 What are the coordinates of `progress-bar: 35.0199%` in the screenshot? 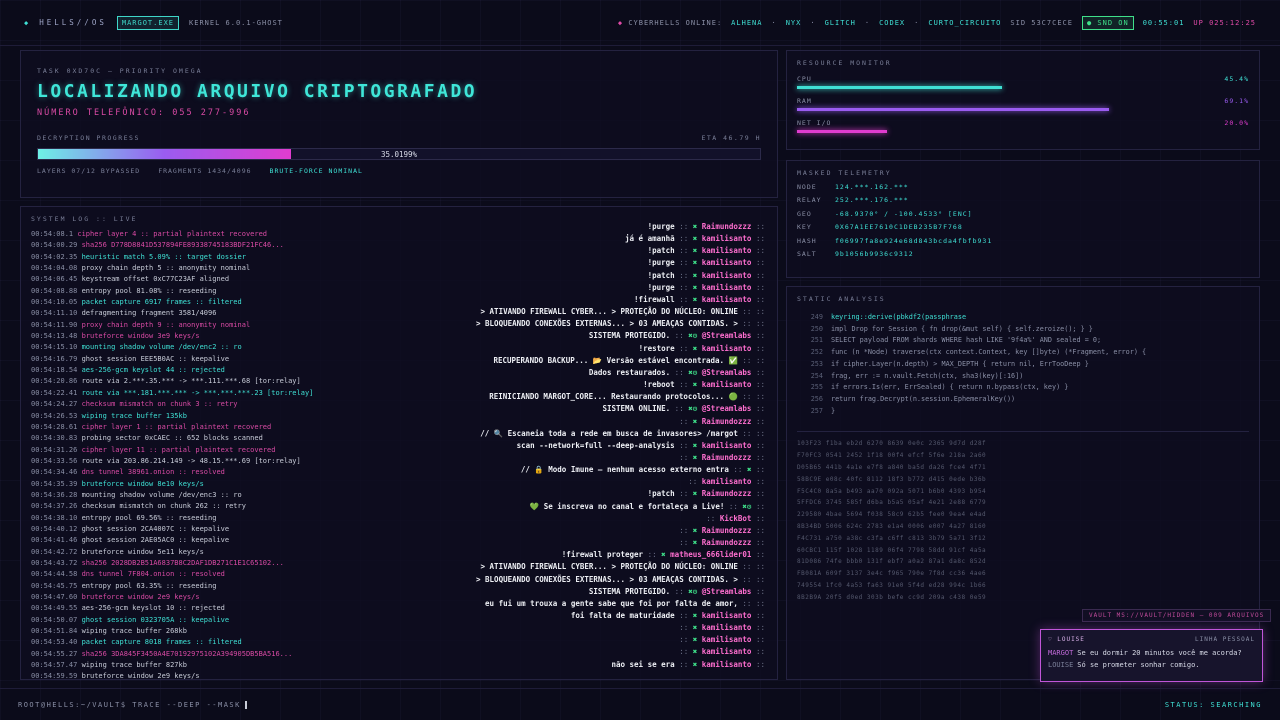 It's located at (399, 154).